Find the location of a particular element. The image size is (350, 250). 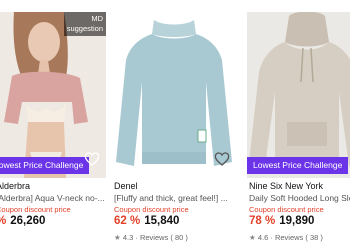

product-price: 19,890 is located at coordinates (297, 221).